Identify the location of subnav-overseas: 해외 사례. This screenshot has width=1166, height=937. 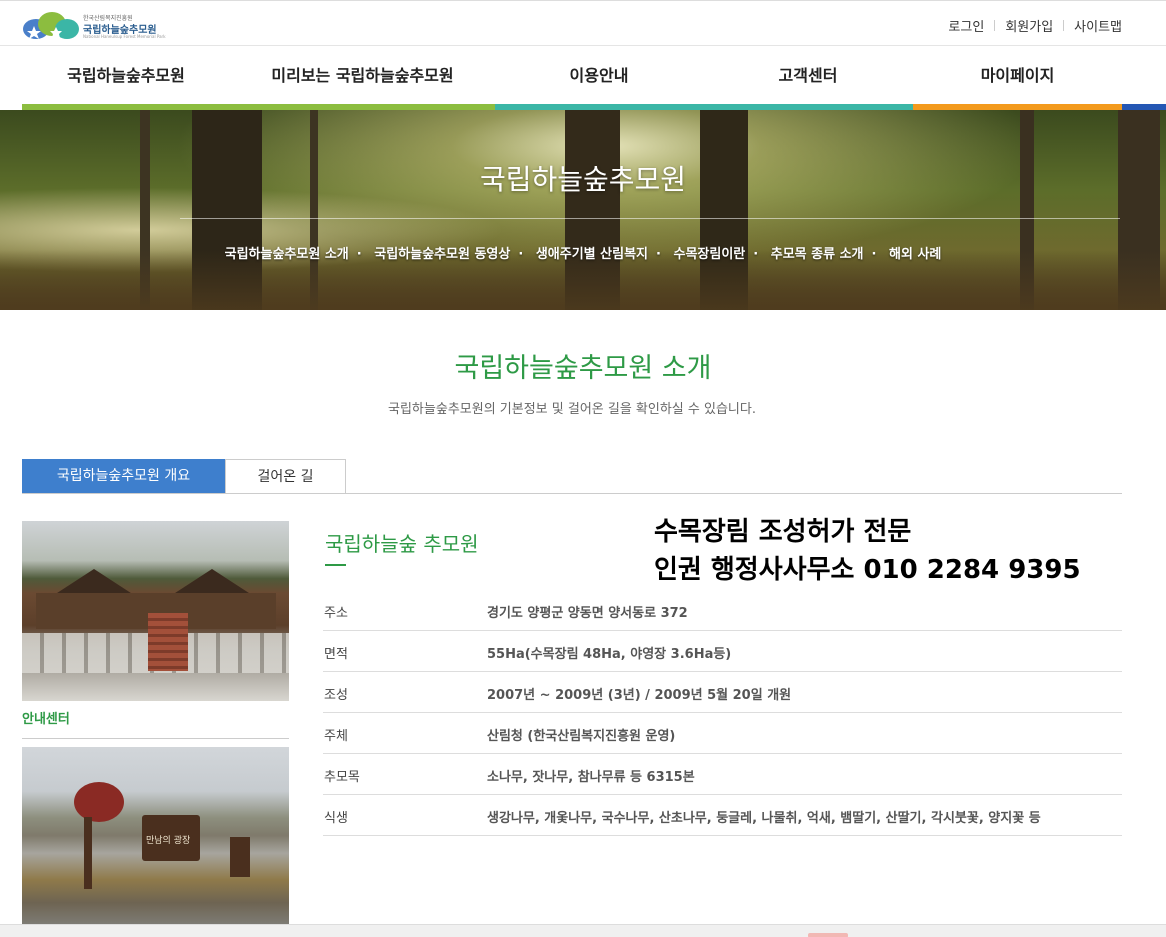
(915, 254).